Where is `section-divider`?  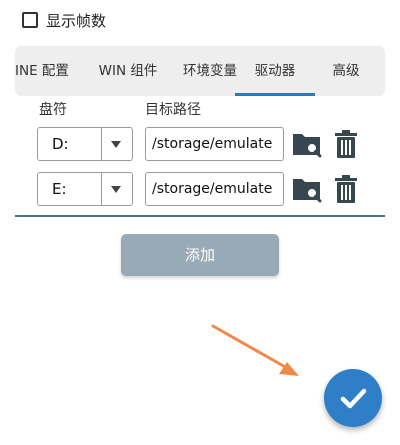
section-divider is located at coordinates (200, 216).